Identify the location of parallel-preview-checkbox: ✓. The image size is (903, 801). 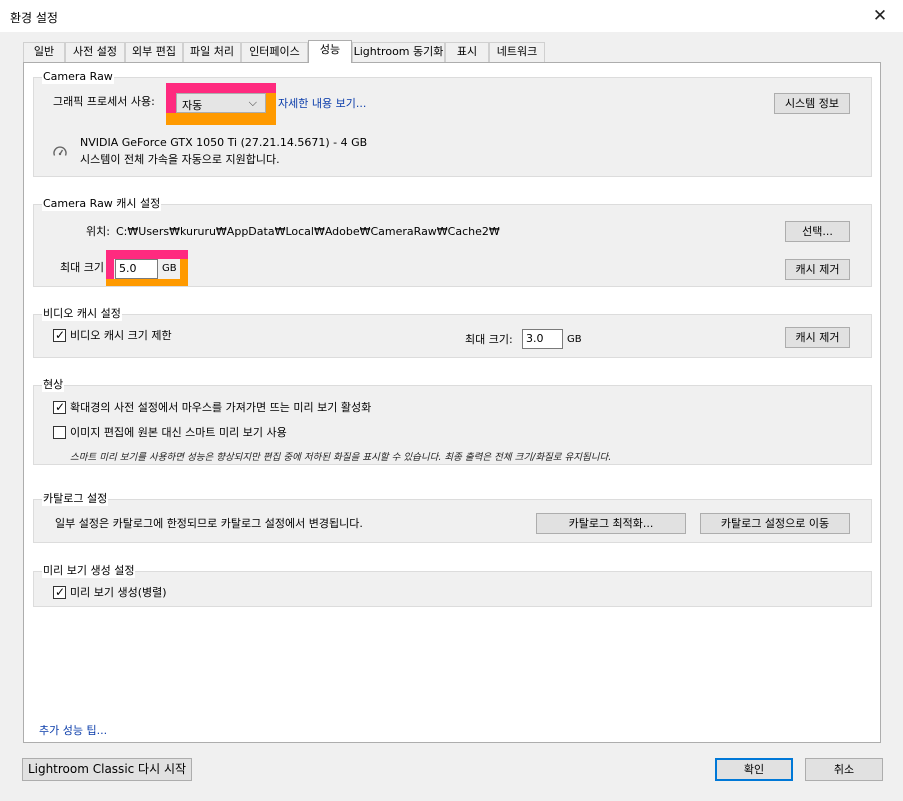
(59, 592).